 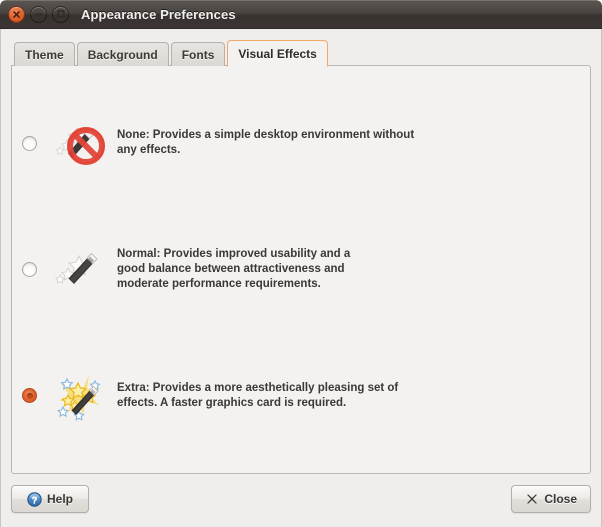 I want to click on tab-fonts-label: Fonts, so click(x=198, y=54).